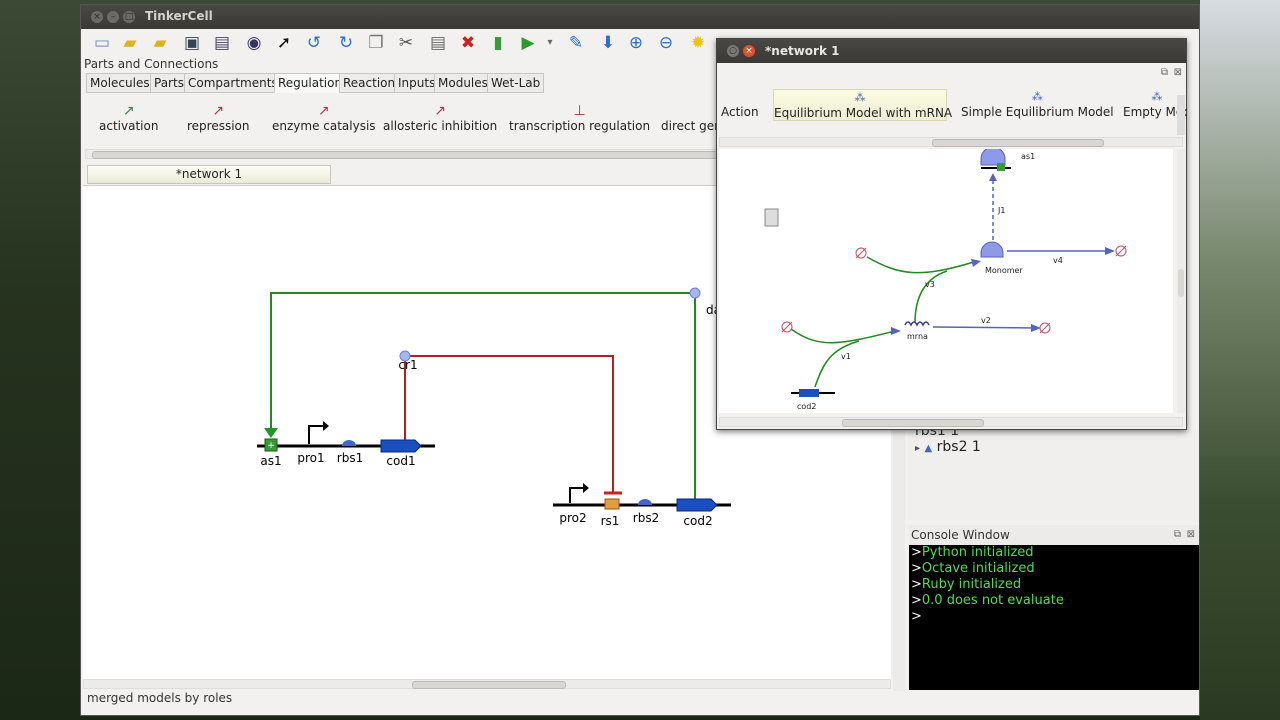  I want to click on palette-enzyme-catalysis: ↗ enzyme catalysis, so click(324, 118).